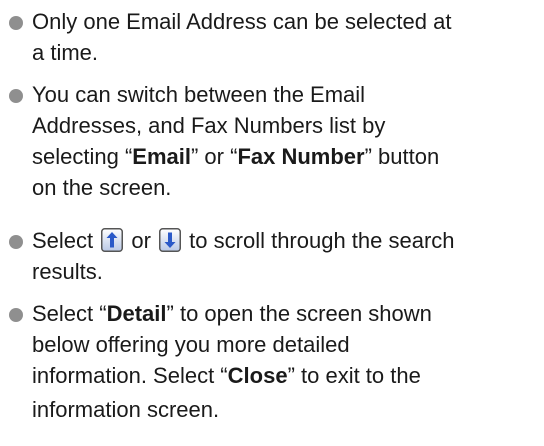 The width and height of the screenshot is (544, 446). I want to click on text-fragment: Select “, so click(69, 313).